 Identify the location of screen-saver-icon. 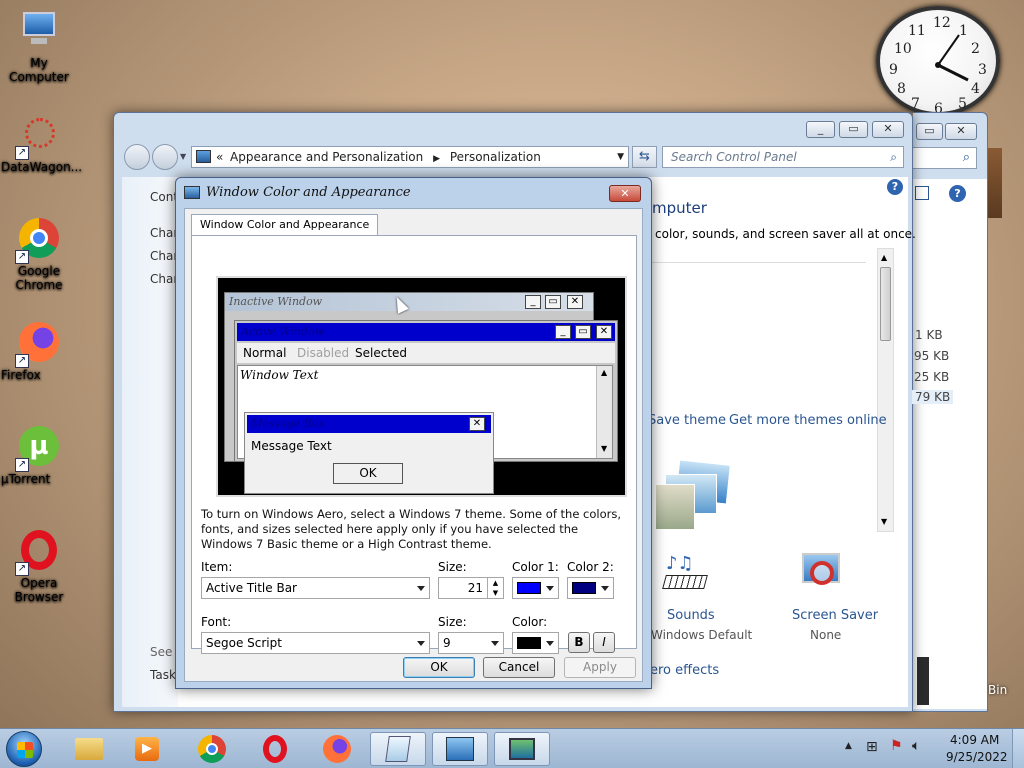
(822, 574).